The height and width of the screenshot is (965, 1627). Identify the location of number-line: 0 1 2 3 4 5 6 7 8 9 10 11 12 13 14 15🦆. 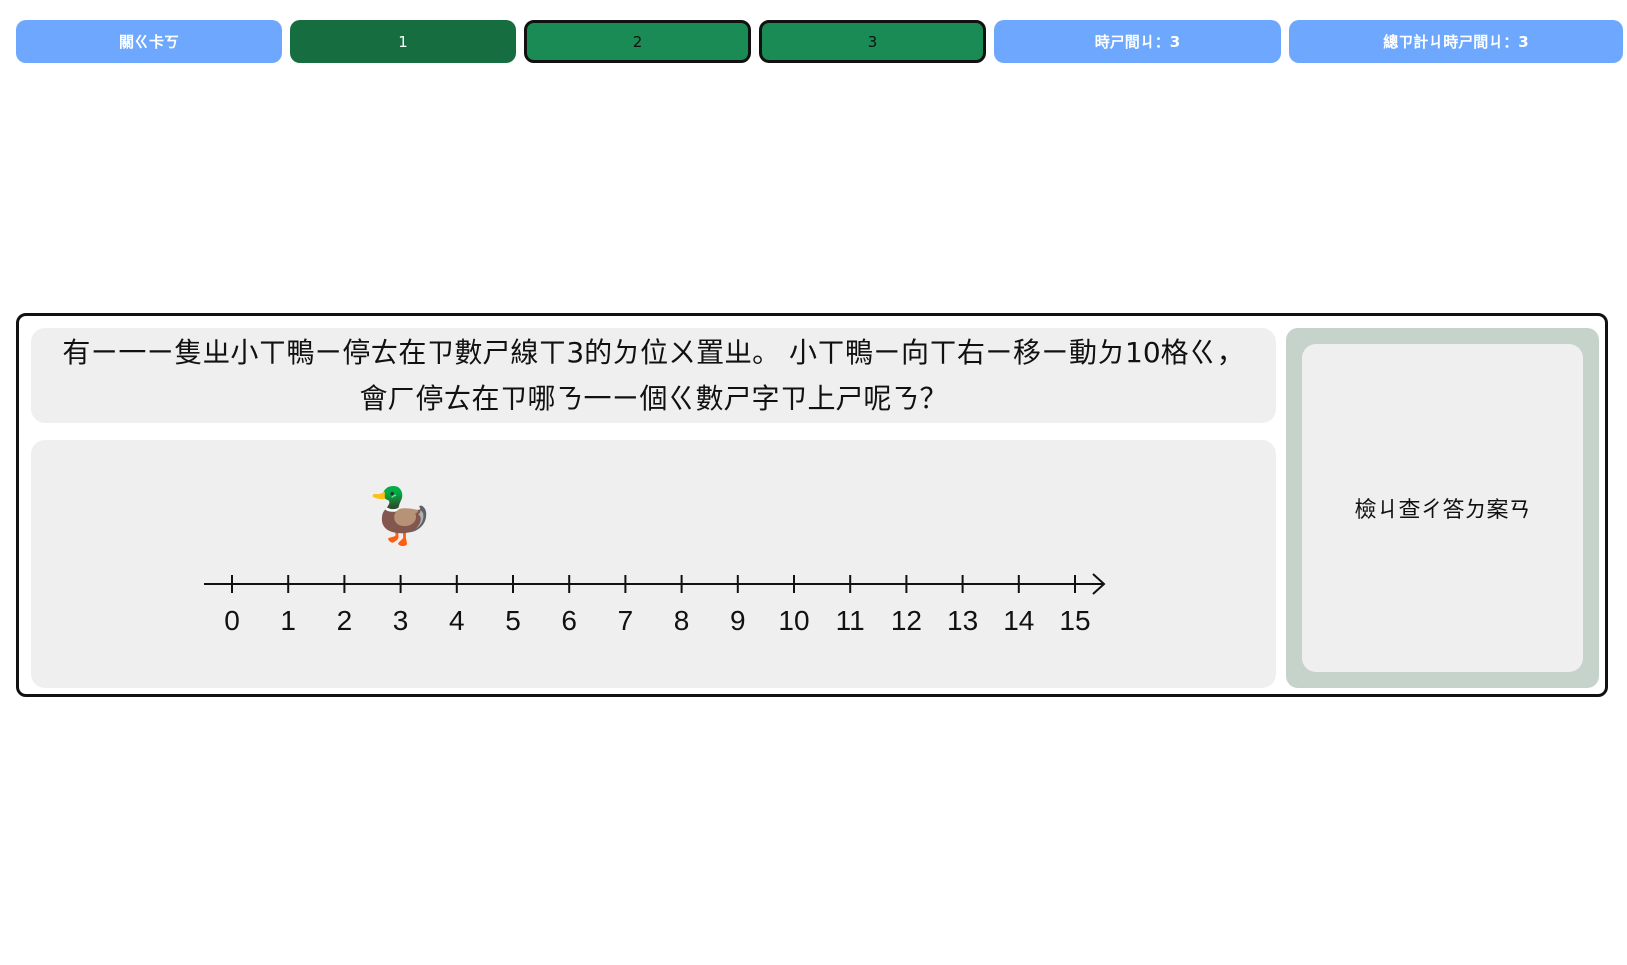
(655, 560).